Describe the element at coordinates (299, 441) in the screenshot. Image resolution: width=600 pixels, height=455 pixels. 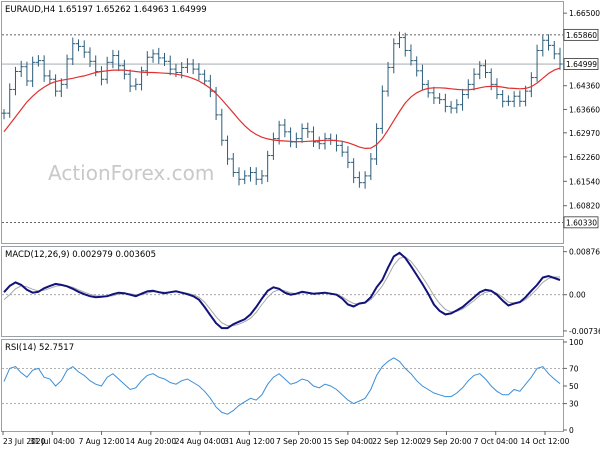
I see `time-tick-label: 7 Sep 20:00` at that location.